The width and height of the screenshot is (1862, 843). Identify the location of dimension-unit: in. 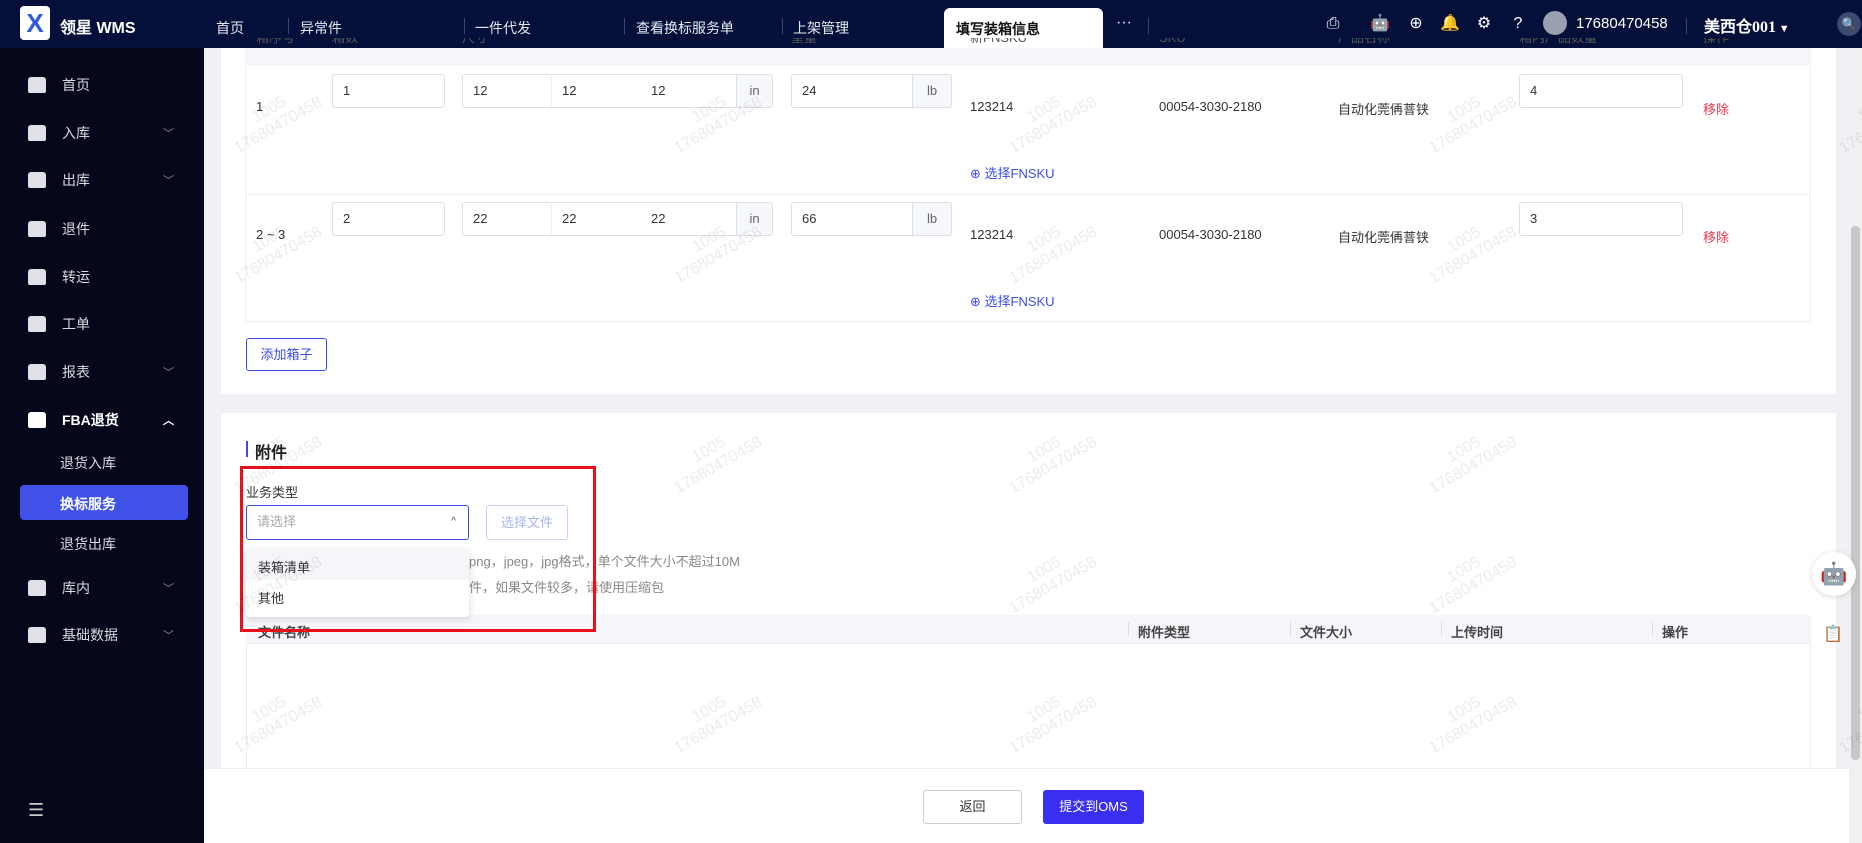
(754, 219).